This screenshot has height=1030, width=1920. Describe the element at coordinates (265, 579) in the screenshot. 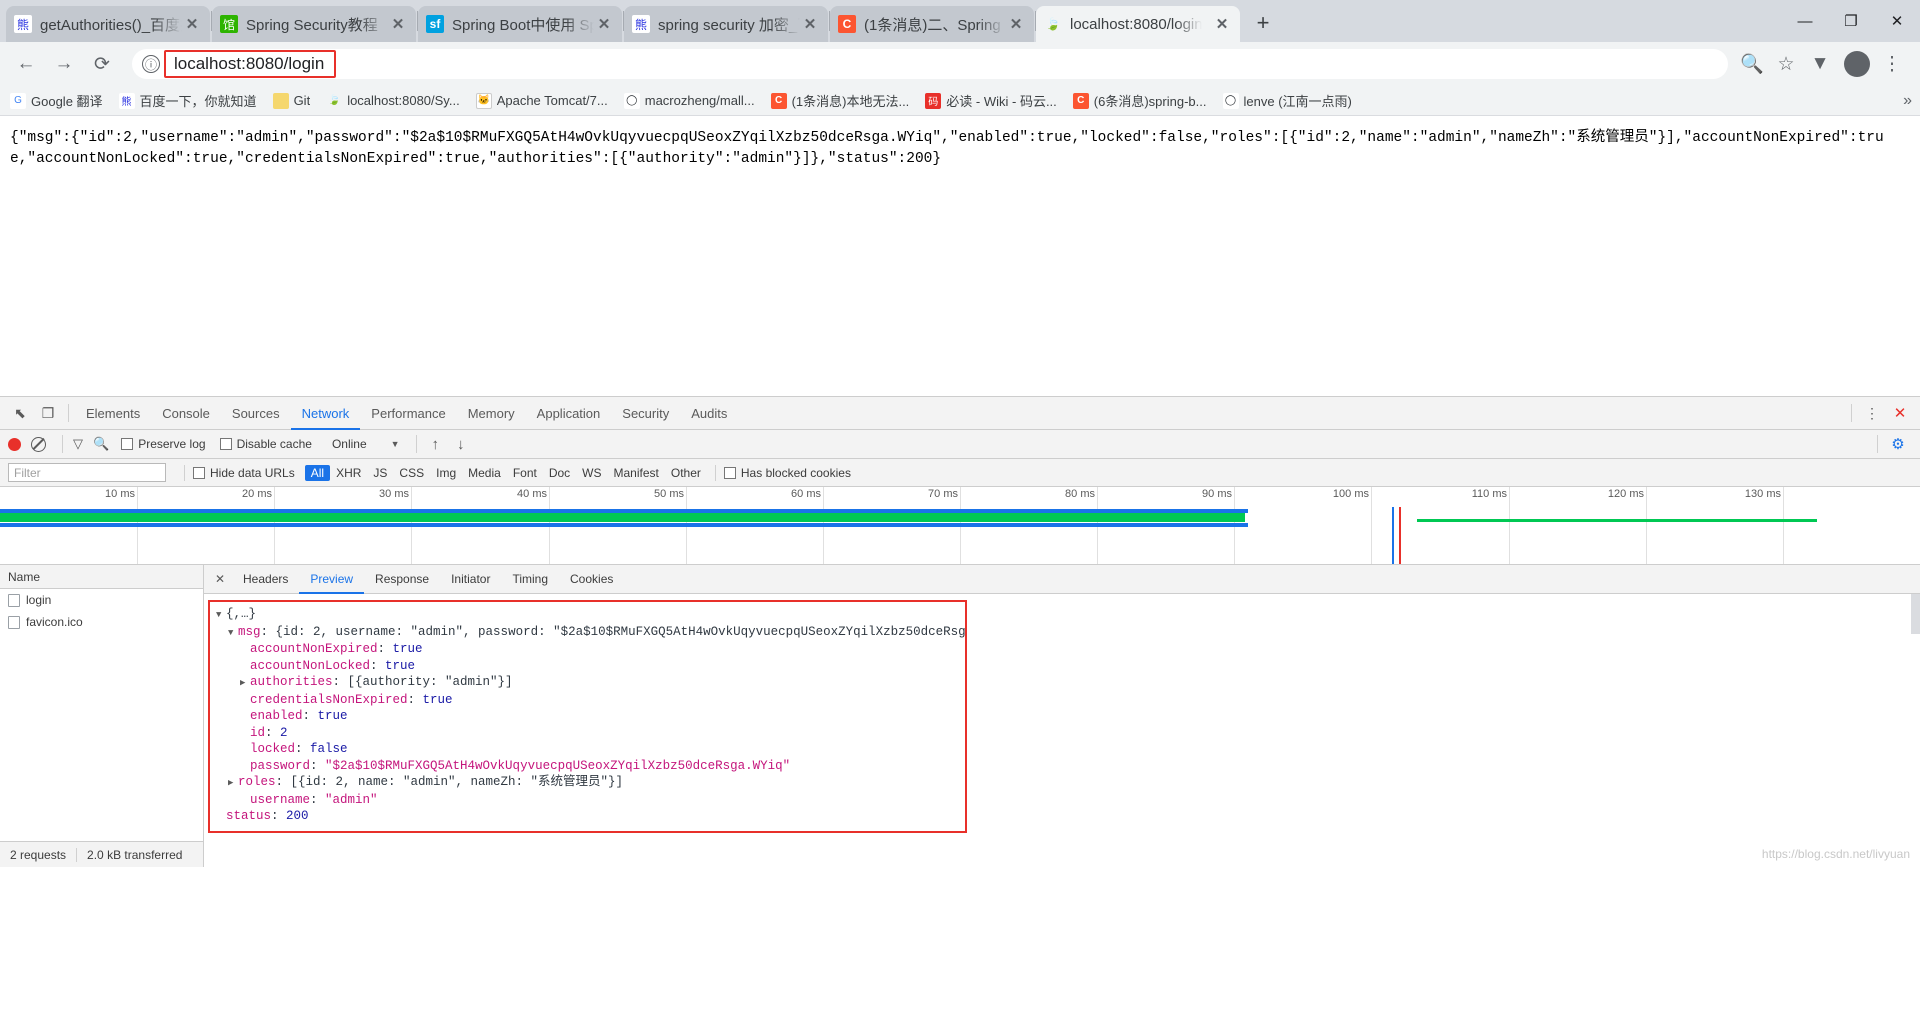

I see `detail-tab-headers: Headers` at that location.